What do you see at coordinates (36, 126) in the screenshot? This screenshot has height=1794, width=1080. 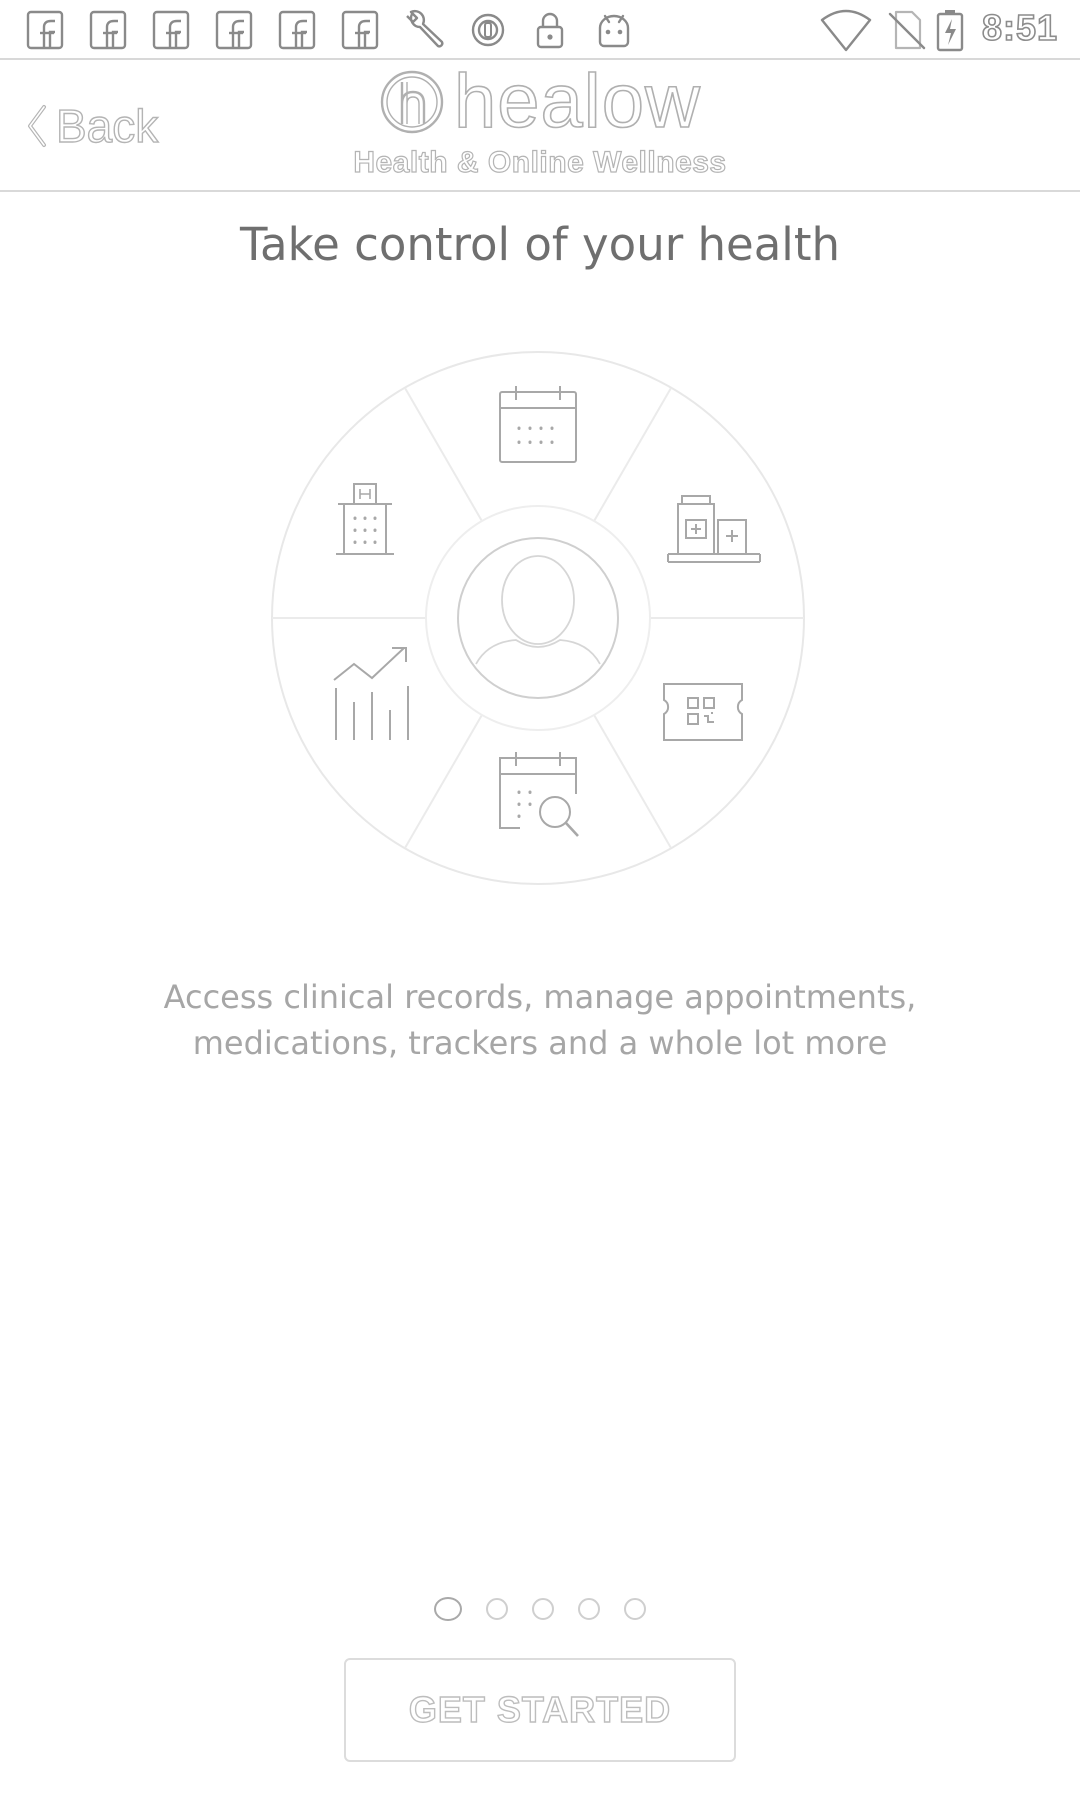 I see `chevron-left-icon` at bounding box center [36, 126].